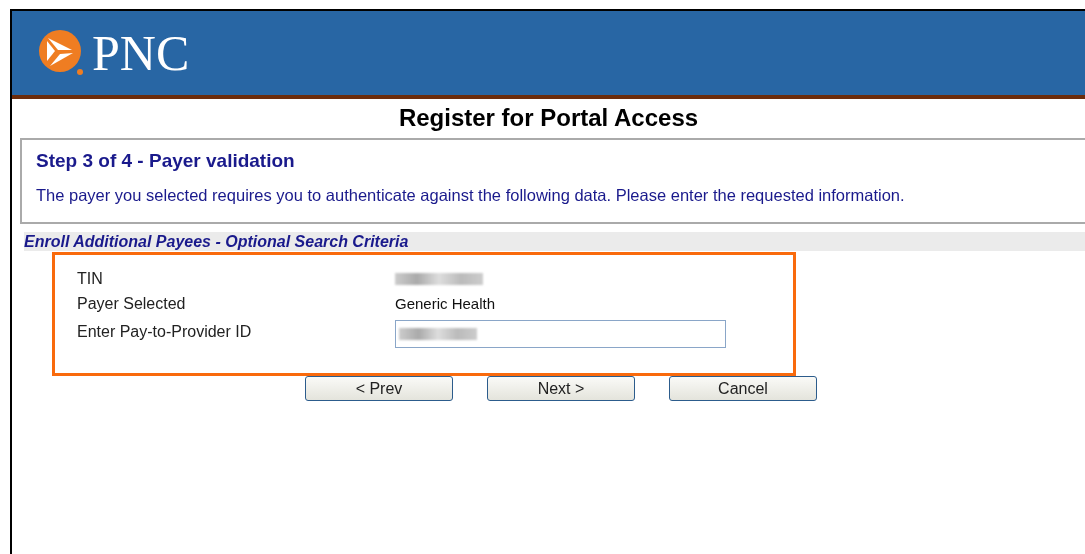 This screenshot has height=554, width=1085. Describe the element at coordinates (216, 241) in the screenshot. I see `section-heading: Enroll Additional Payees - Optional Search Criteria` at that location.